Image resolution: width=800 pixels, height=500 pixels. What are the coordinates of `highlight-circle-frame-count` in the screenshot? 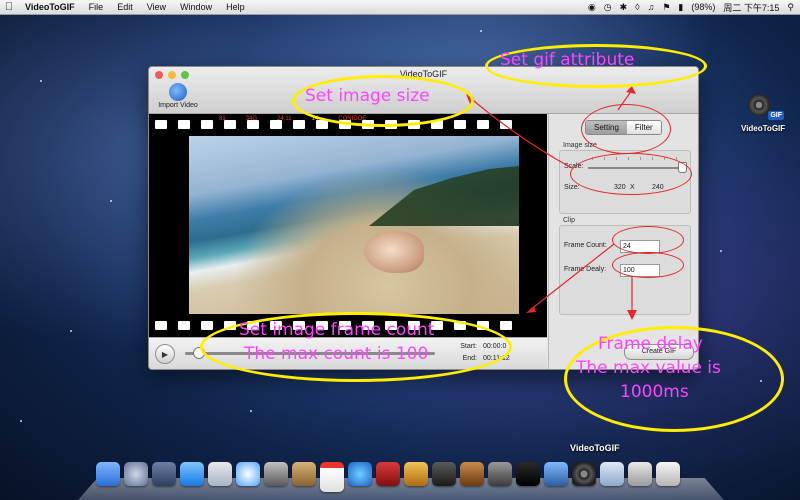 It's located at (648, 240).